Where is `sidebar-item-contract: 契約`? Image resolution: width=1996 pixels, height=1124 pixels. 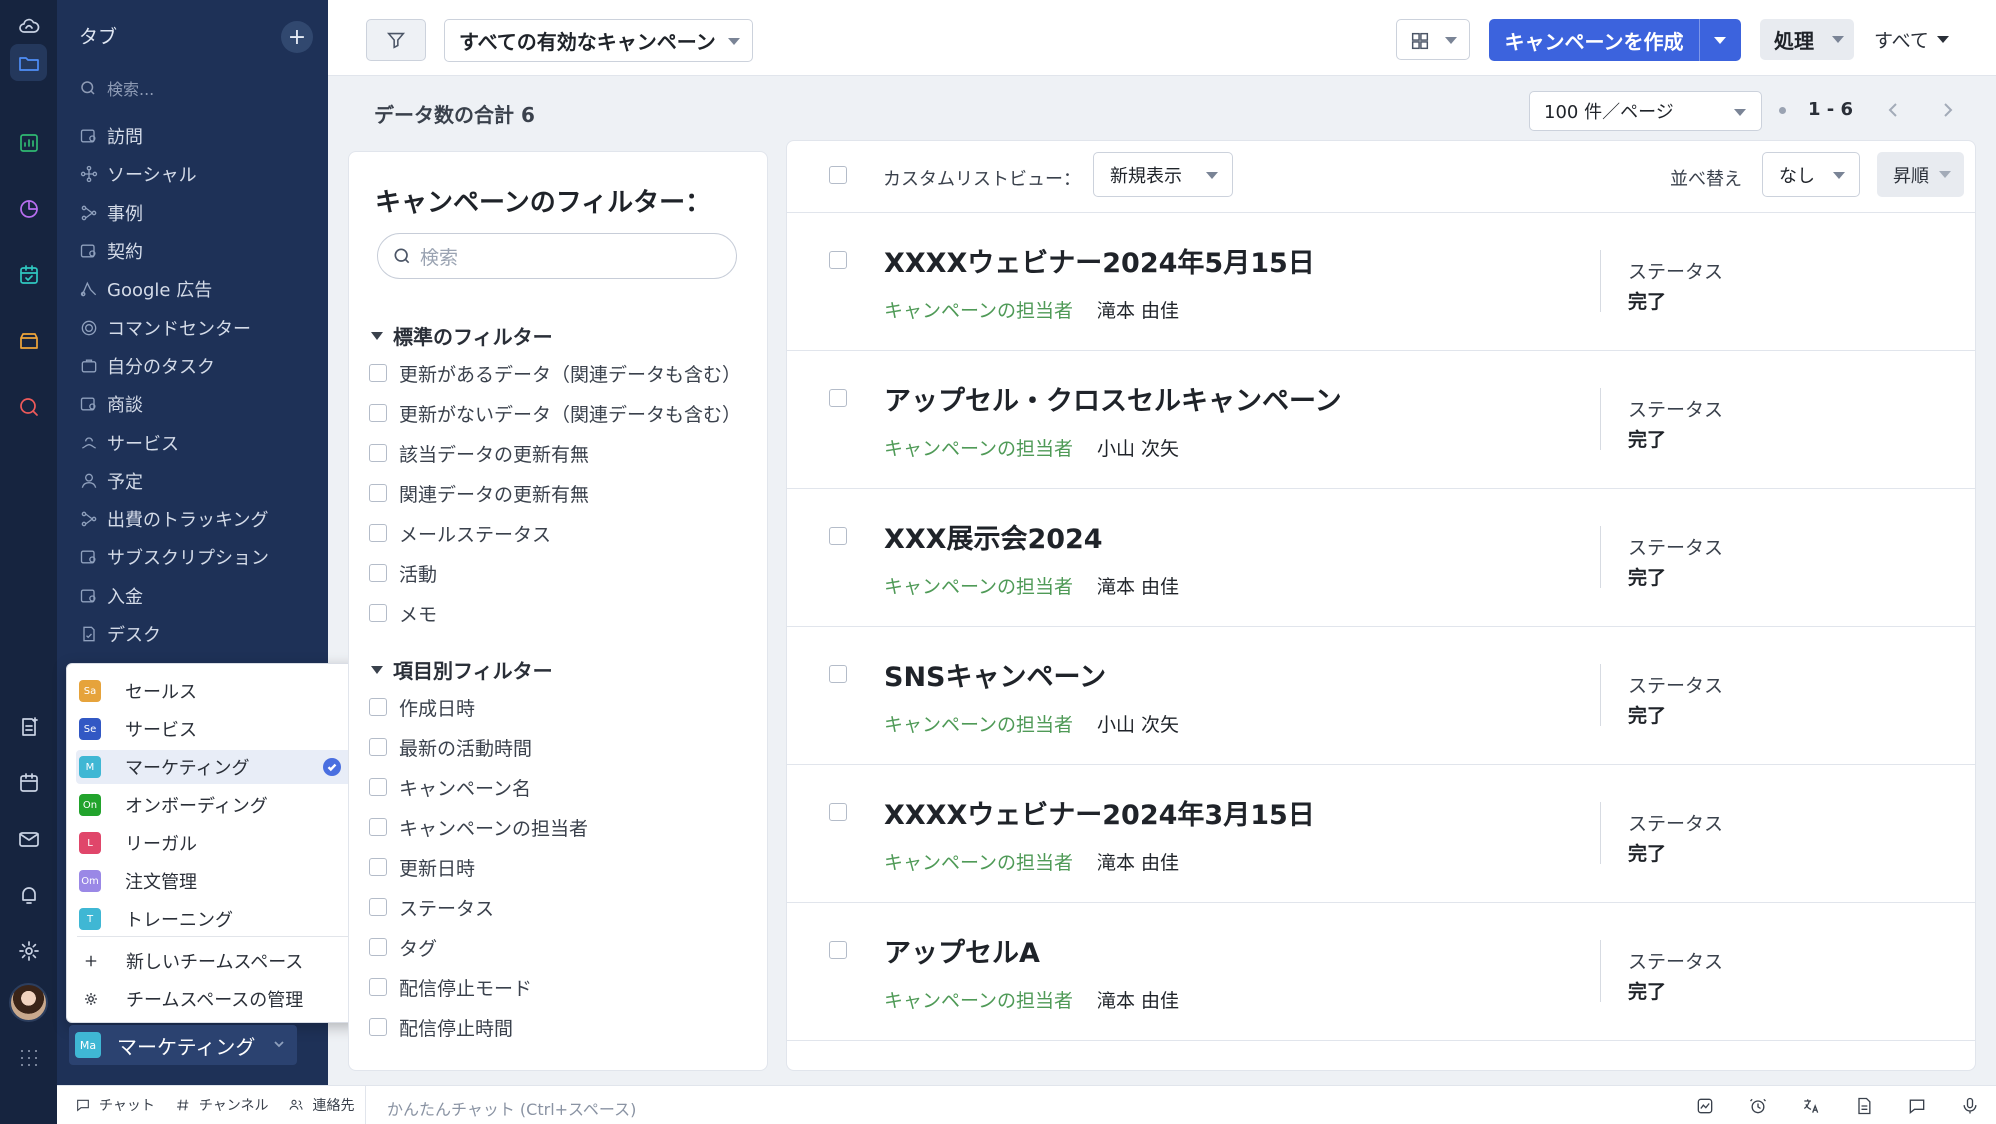
sidebar-item-contract: 契約 is located at coordinates (199, 251).